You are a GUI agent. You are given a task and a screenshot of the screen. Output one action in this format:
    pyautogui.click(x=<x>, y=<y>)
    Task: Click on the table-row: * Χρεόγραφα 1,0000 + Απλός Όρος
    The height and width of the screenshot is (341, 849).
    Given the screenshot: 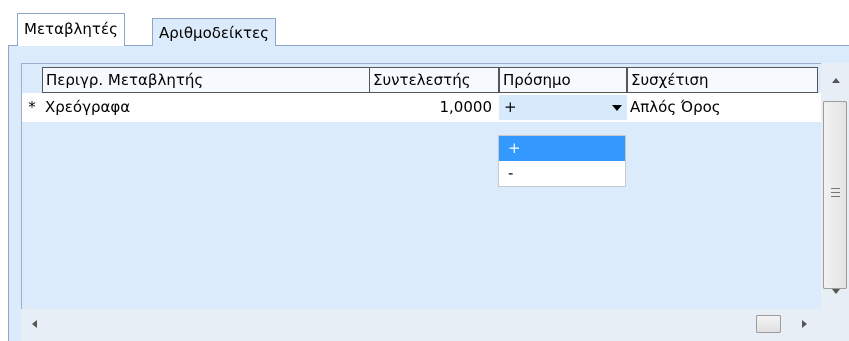 What is the action you would take?
    pyautogui.click(x=422, y=107)
    